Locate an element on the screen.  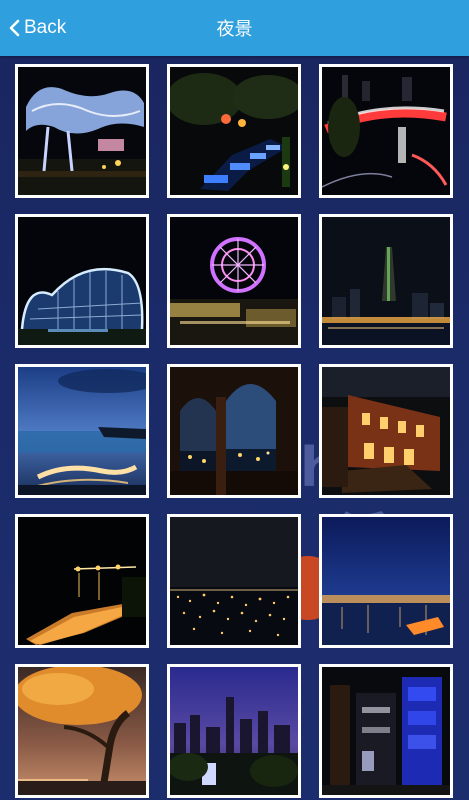
photo-city-twilight is located at coordinates (234, 731).